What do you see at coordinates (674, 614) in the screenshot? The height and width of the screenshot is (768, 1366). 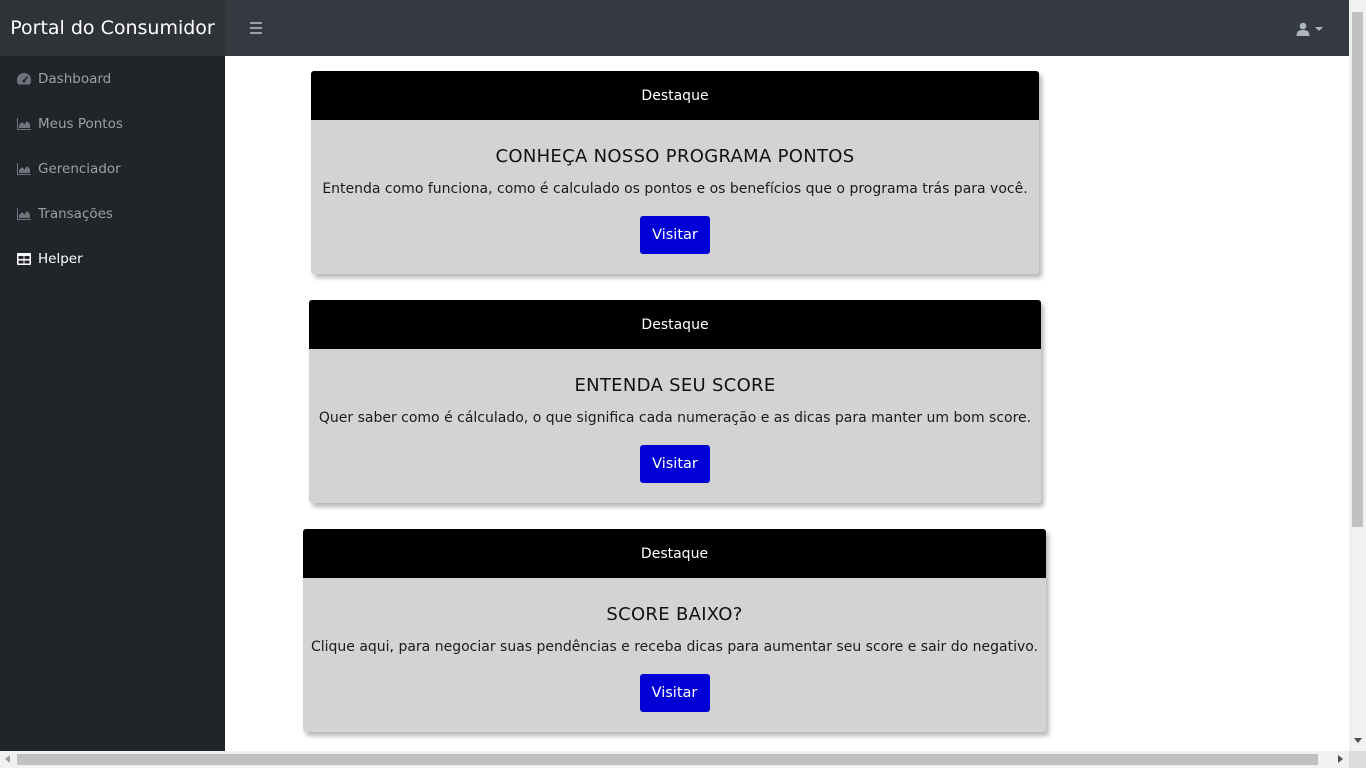 I see `card-title: SCORE BAIXO?` at bounding box center [674, 614].